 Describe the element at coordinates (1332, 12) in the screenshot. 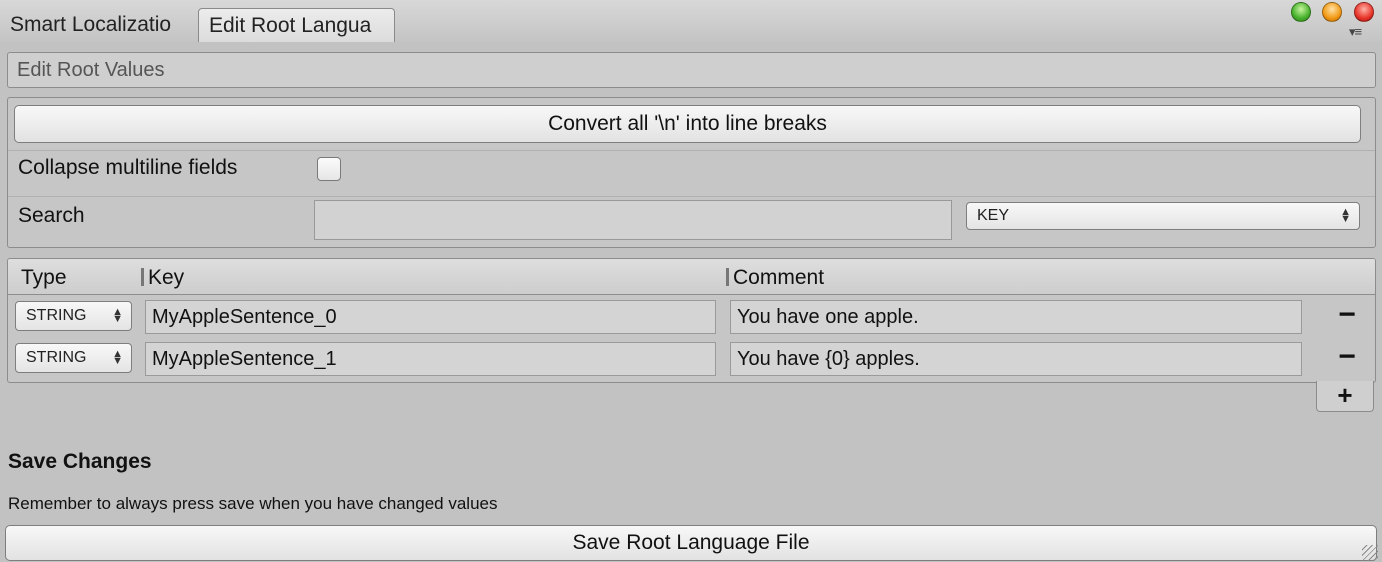

I see `minimize-window-button` at that location.